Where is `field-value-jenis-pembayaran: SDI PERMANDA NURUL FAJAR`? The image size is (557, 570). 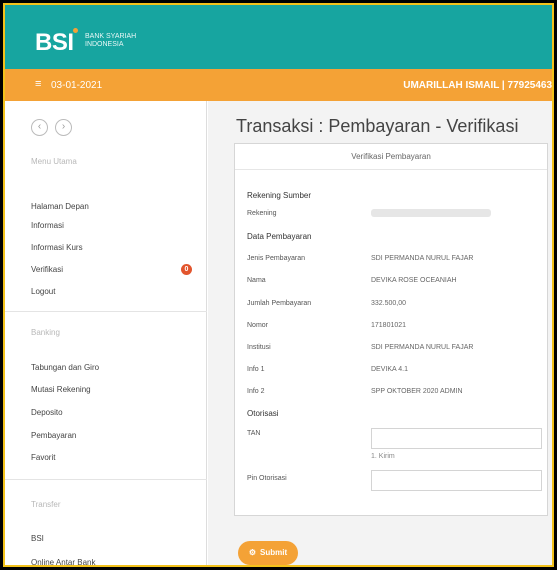
field-value-jenis-pembayaran: SDI PERMANDA NURUL FAJAR is located at coordinates (422, 258).